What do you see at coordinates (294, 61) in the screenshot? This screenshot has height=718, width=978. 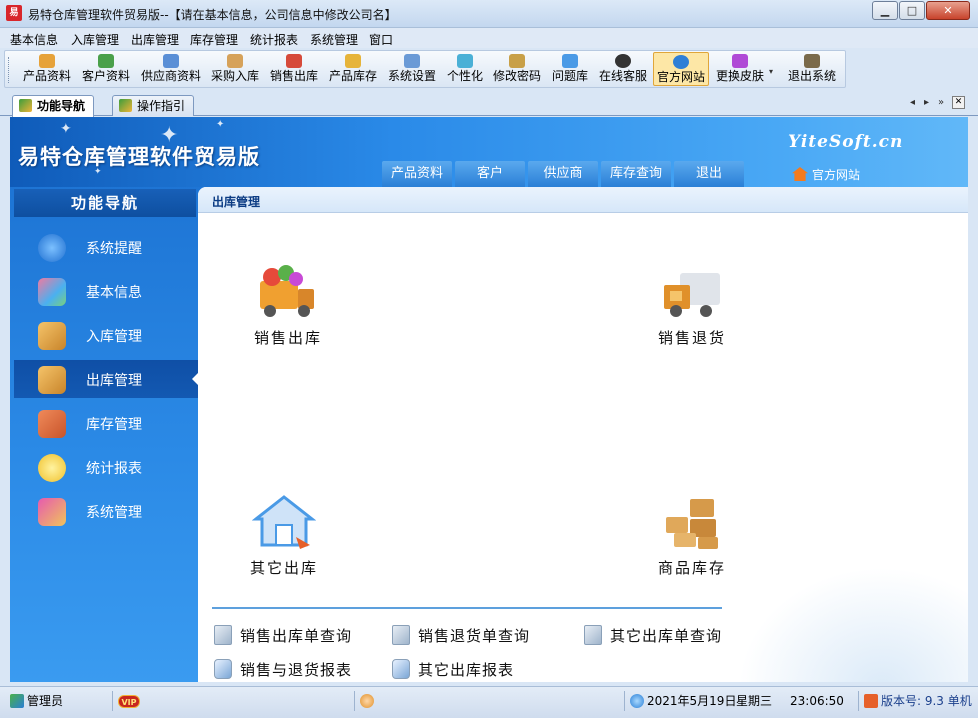 I see `sales-icon` at bounding box center [294, 61].